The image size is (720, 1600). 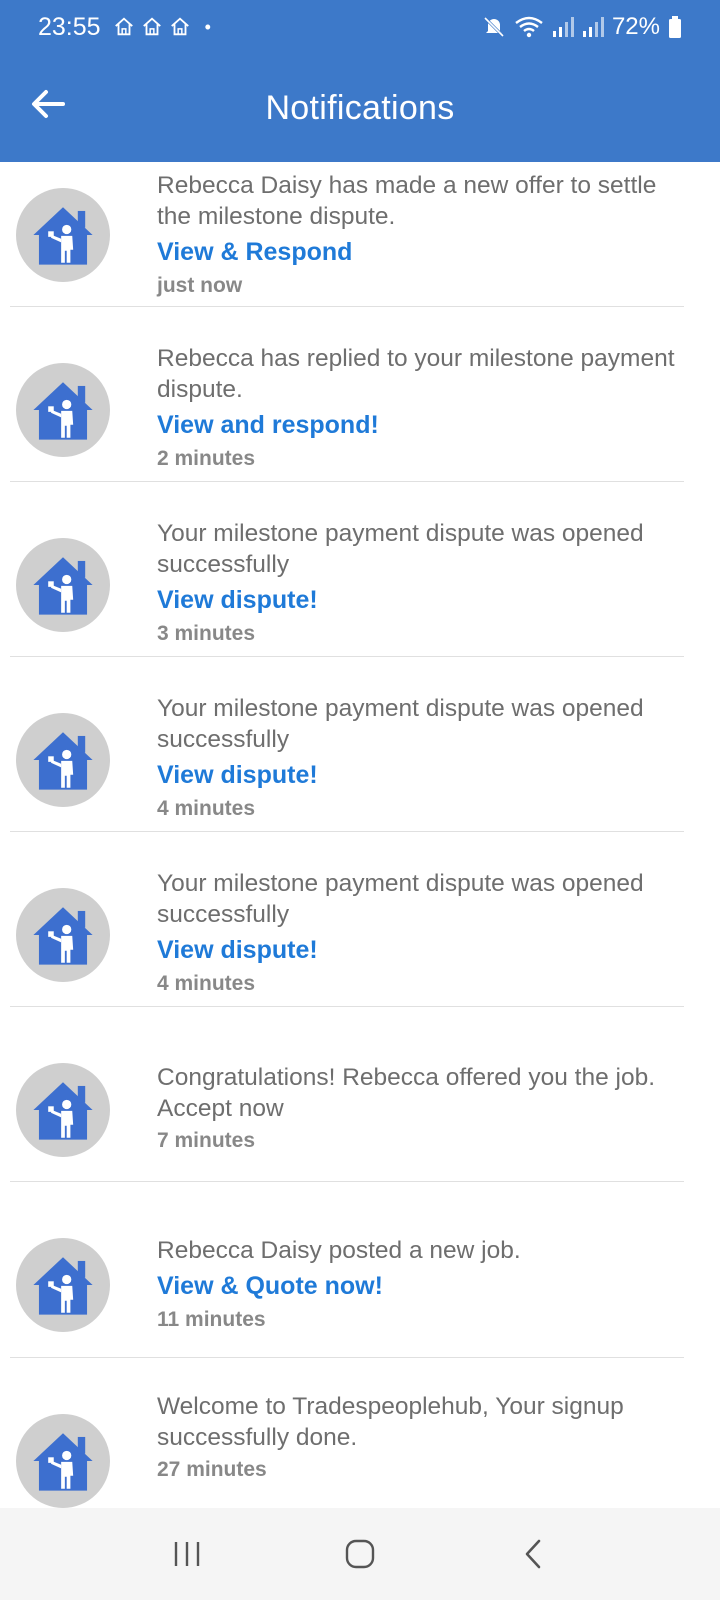 I want to click on notification-time: 3 minutes, so click(x=206, y=633).